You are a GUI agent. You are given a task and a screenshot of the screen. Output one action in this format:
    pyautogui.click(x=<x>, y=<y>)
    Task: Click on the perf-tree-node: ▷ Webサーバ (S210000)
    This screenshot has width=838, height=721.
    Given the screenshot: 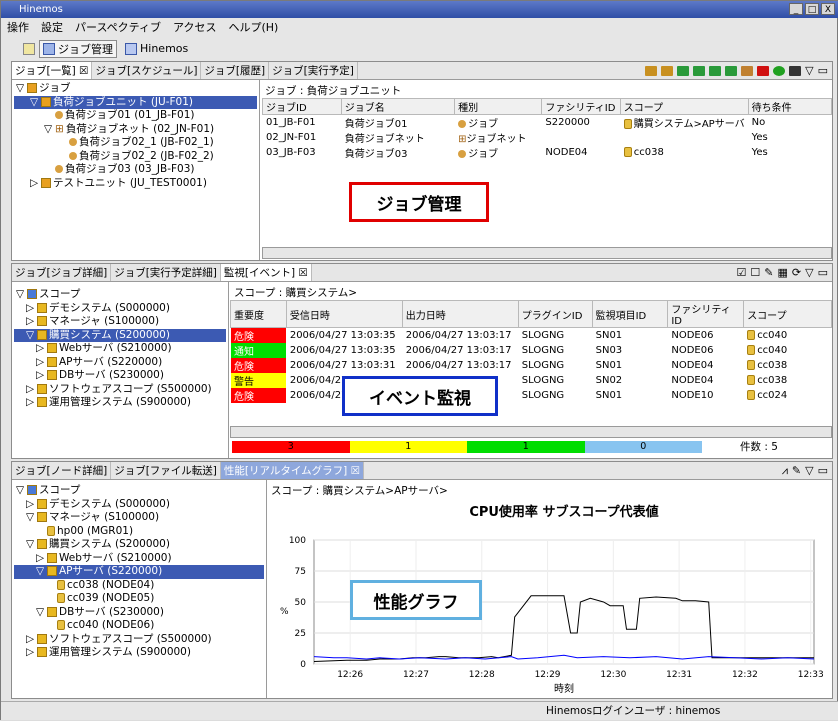 What is the action you would take?
    pyautogui.click(x=139, y=559)
    